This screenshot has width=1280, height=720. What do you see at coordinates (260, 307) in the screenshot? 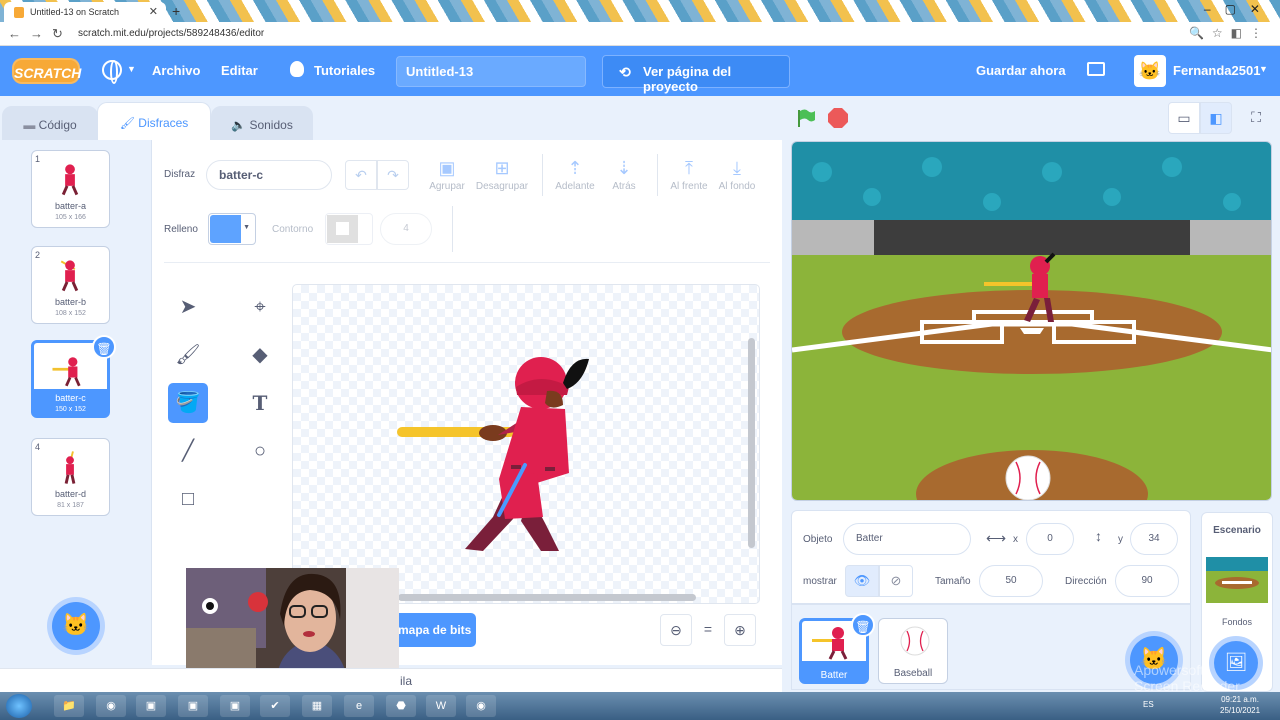
I see `reshape-tool-icon: ⌖` at bounding box center [260, 307].